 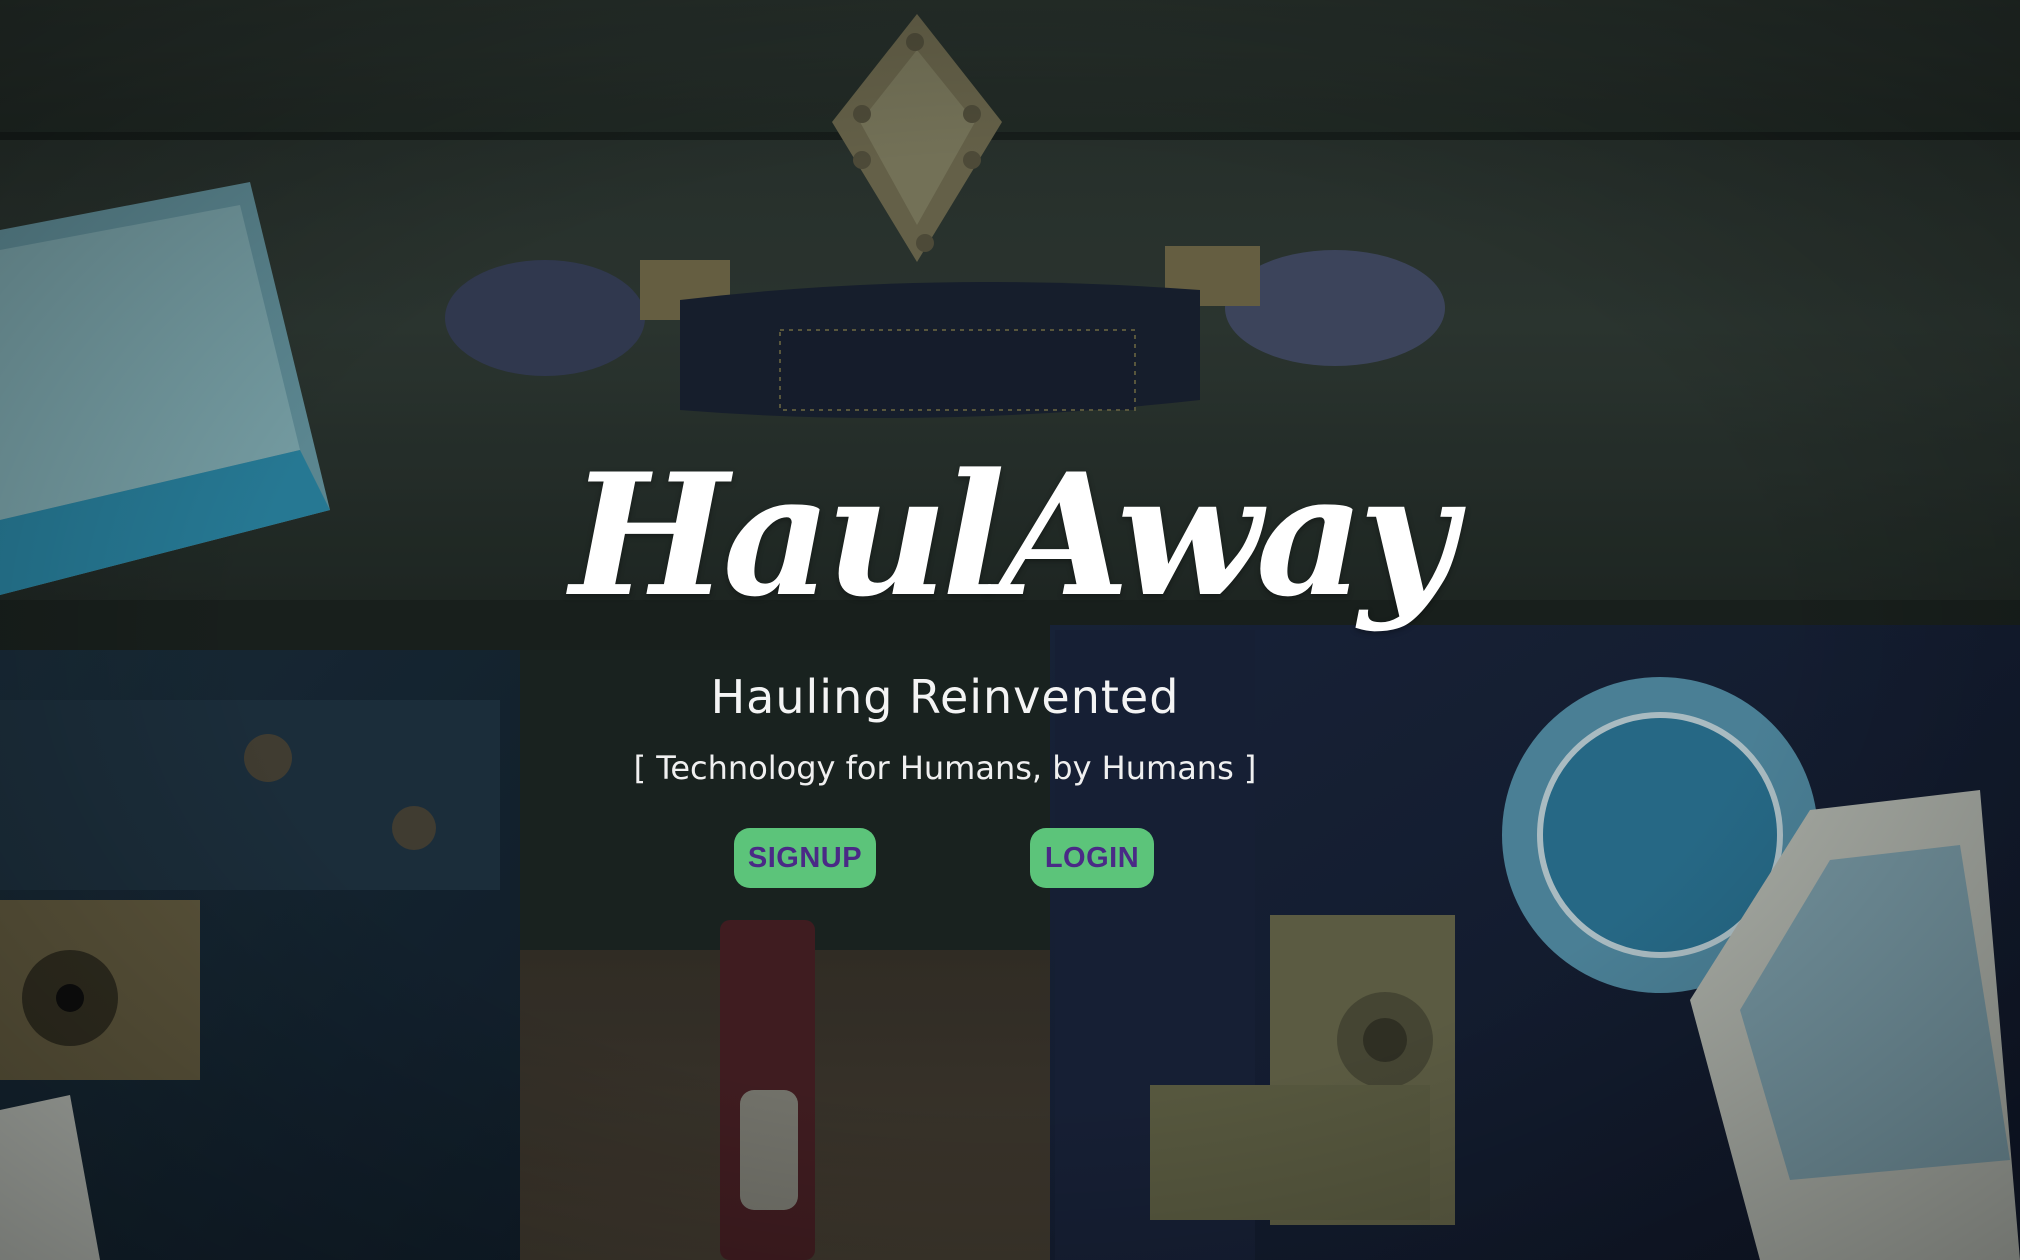 What do you see at coordinates (1092, 858) in the screenshot?
I see `login-button: LOGIN` at bounding box center [1092, 858].